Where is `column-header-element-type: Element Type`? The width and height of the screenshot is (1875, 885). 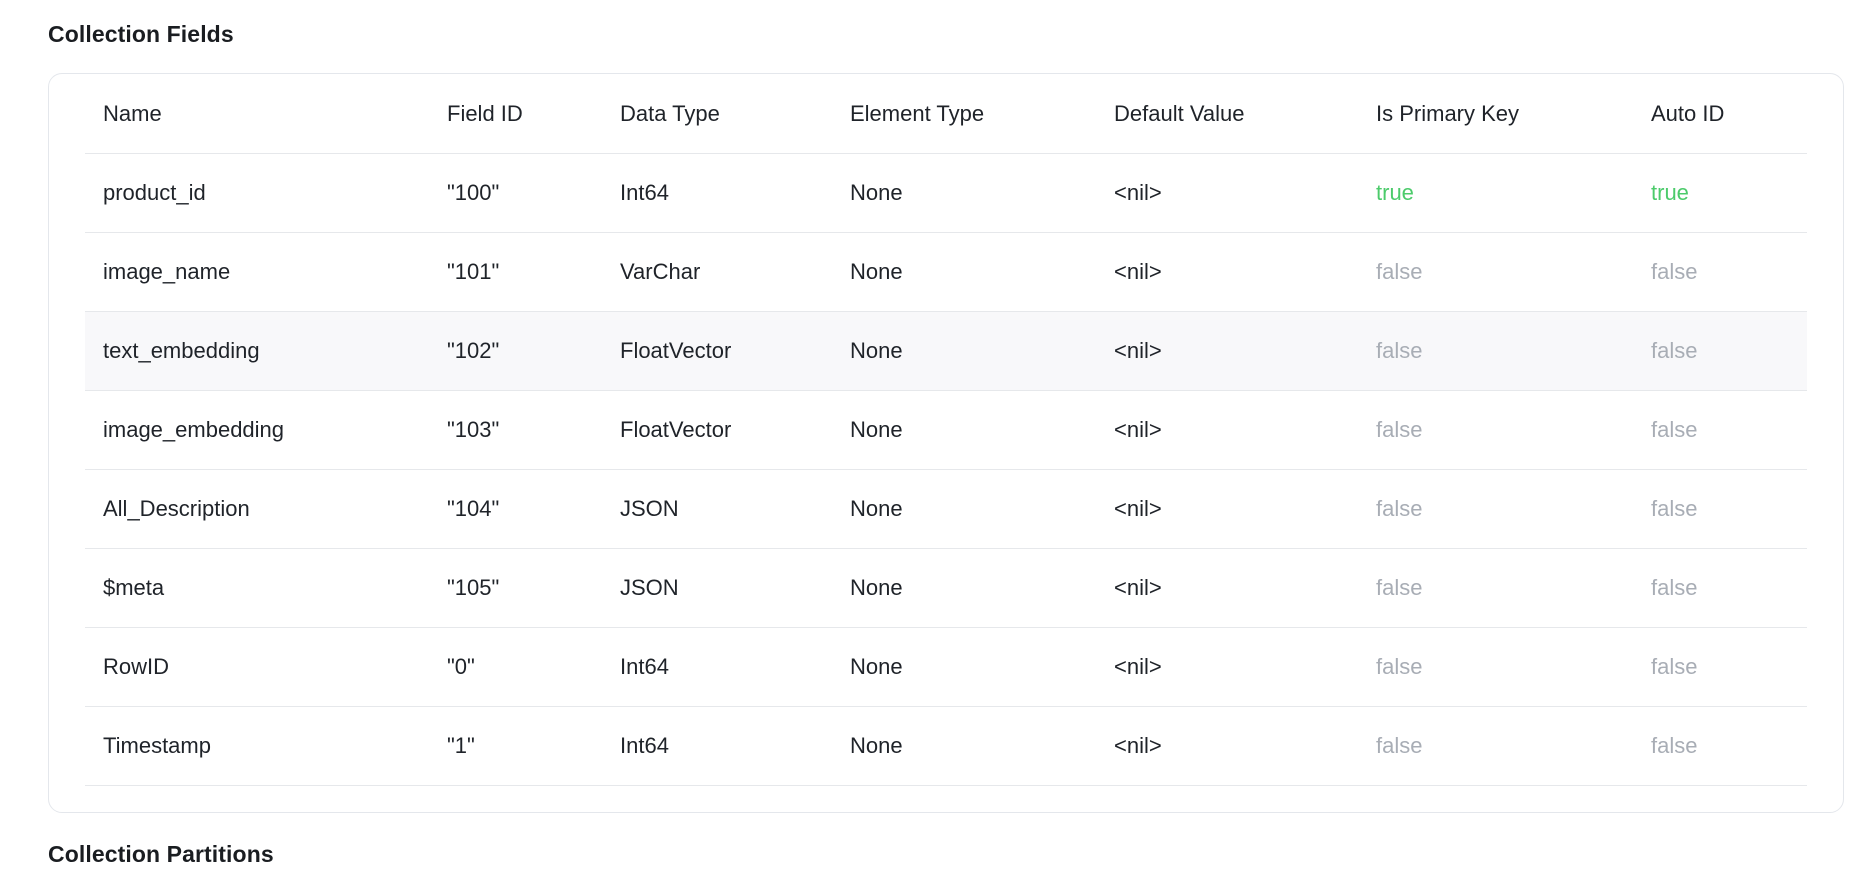 column-header-element-type: Element Type is located at coordinates (917, 113).